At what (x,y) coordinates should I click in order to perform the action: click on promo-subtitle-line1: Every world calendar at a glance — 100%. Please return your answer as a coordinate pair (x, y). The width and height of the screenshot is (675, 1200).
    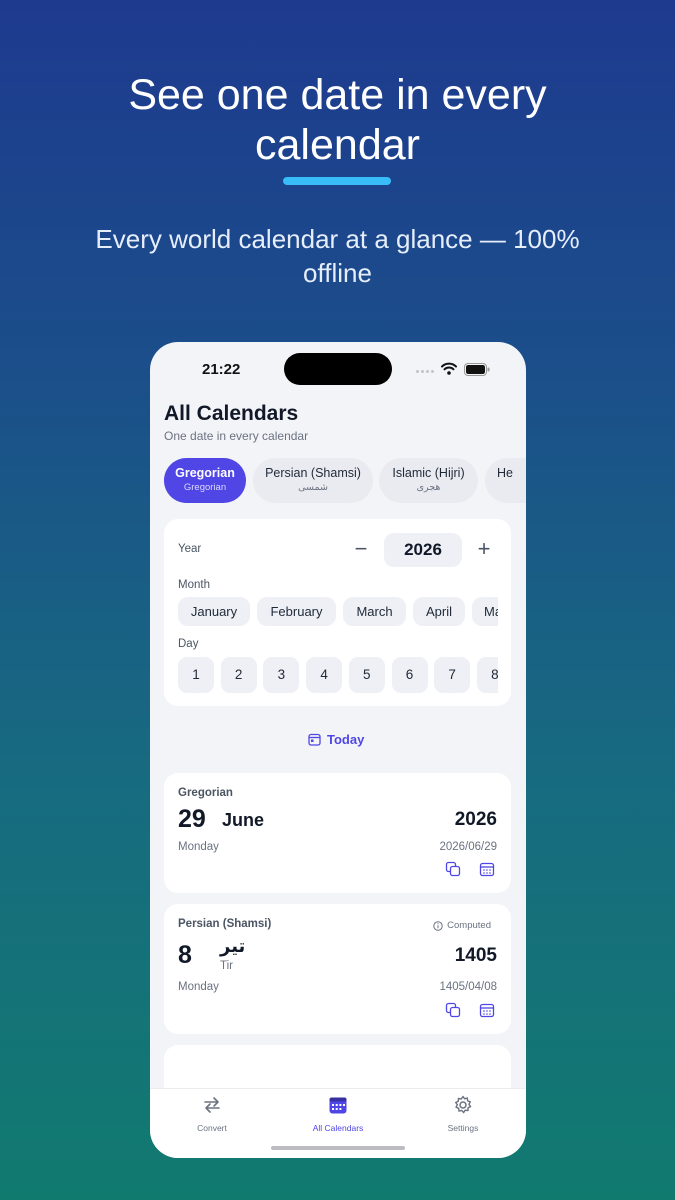
    Looking at the image, I should click on (337, 239).